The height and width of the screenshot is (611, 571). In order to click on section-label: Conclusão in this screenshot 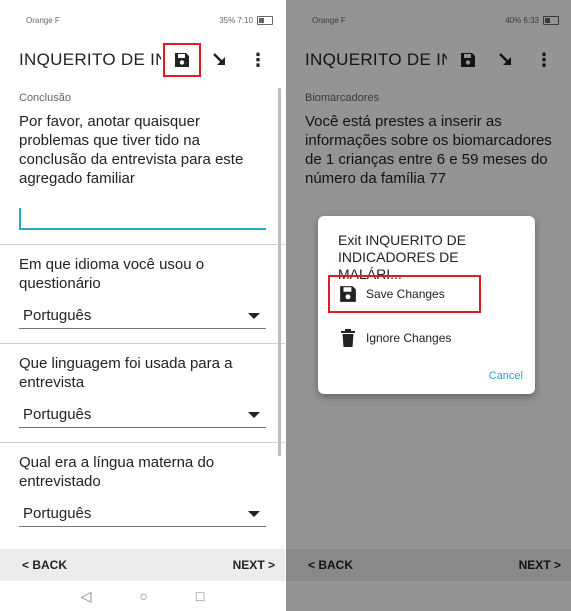, I will do `click(45, 98)`.